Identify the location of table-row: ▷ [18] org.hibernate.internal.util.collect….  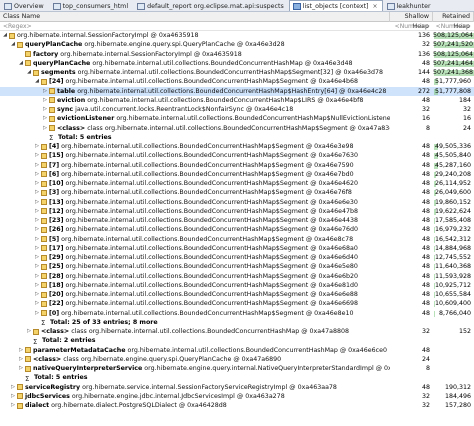
(237, 285).